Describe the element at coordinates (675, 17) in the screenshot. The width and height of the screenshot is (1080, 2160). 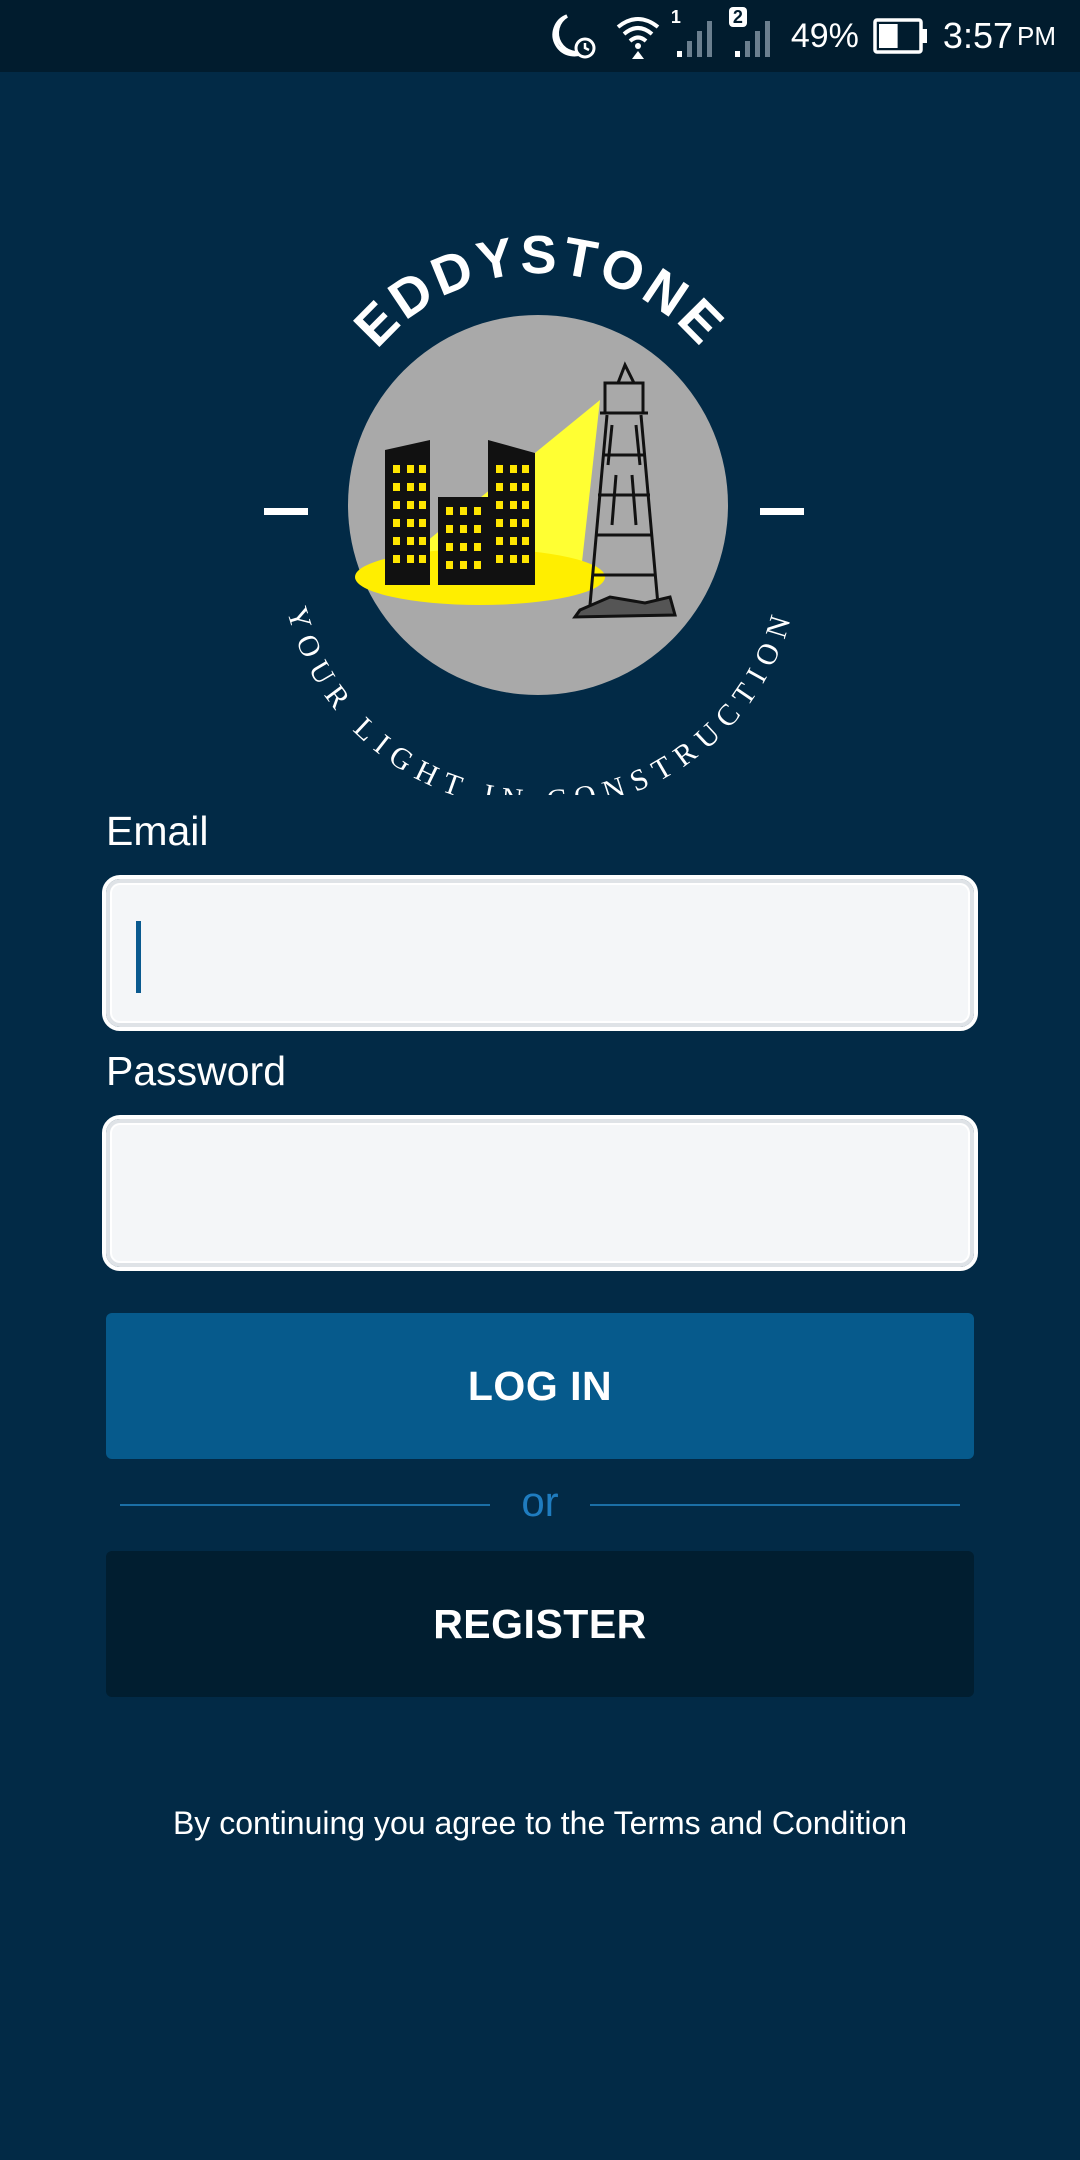
I see `sim1-label: 1` at that location.